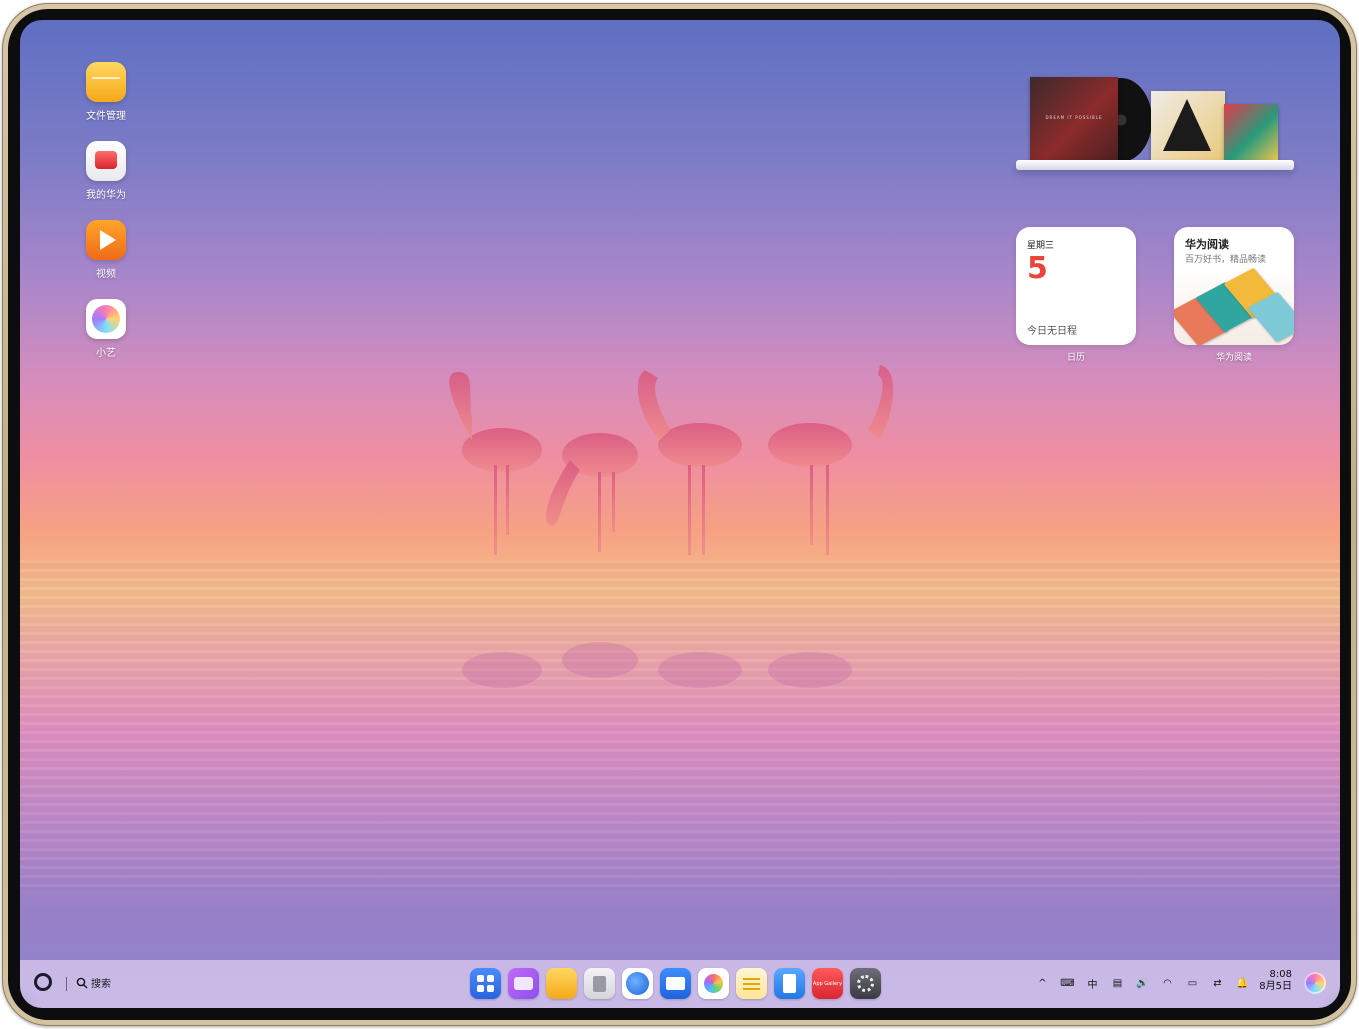 The image size is (1359, 1029). I want to click on mail-icon, so click(675, 983).